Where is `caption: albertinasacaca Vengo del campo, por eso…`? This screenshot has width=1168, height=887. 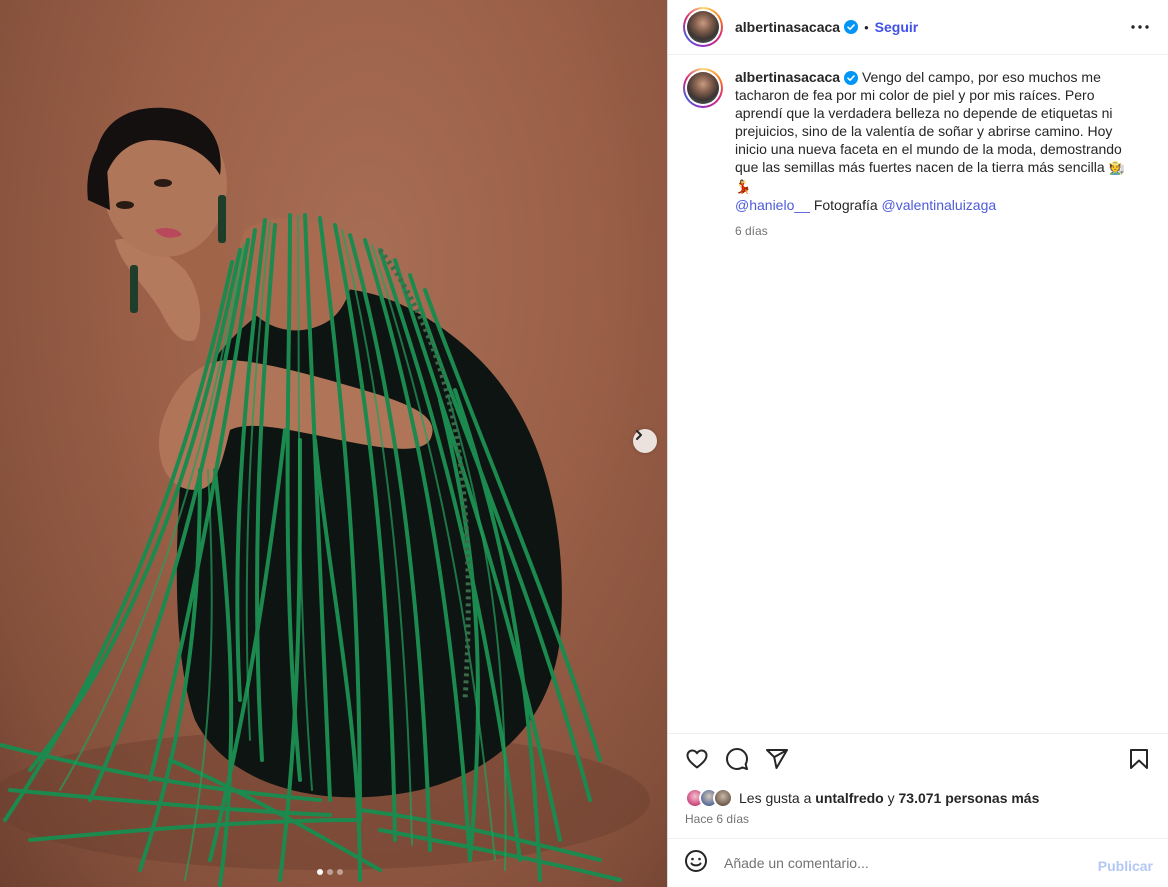
caption: albertinasacaca Vengo del campo, por eso… is located at coordinates (921, 154).